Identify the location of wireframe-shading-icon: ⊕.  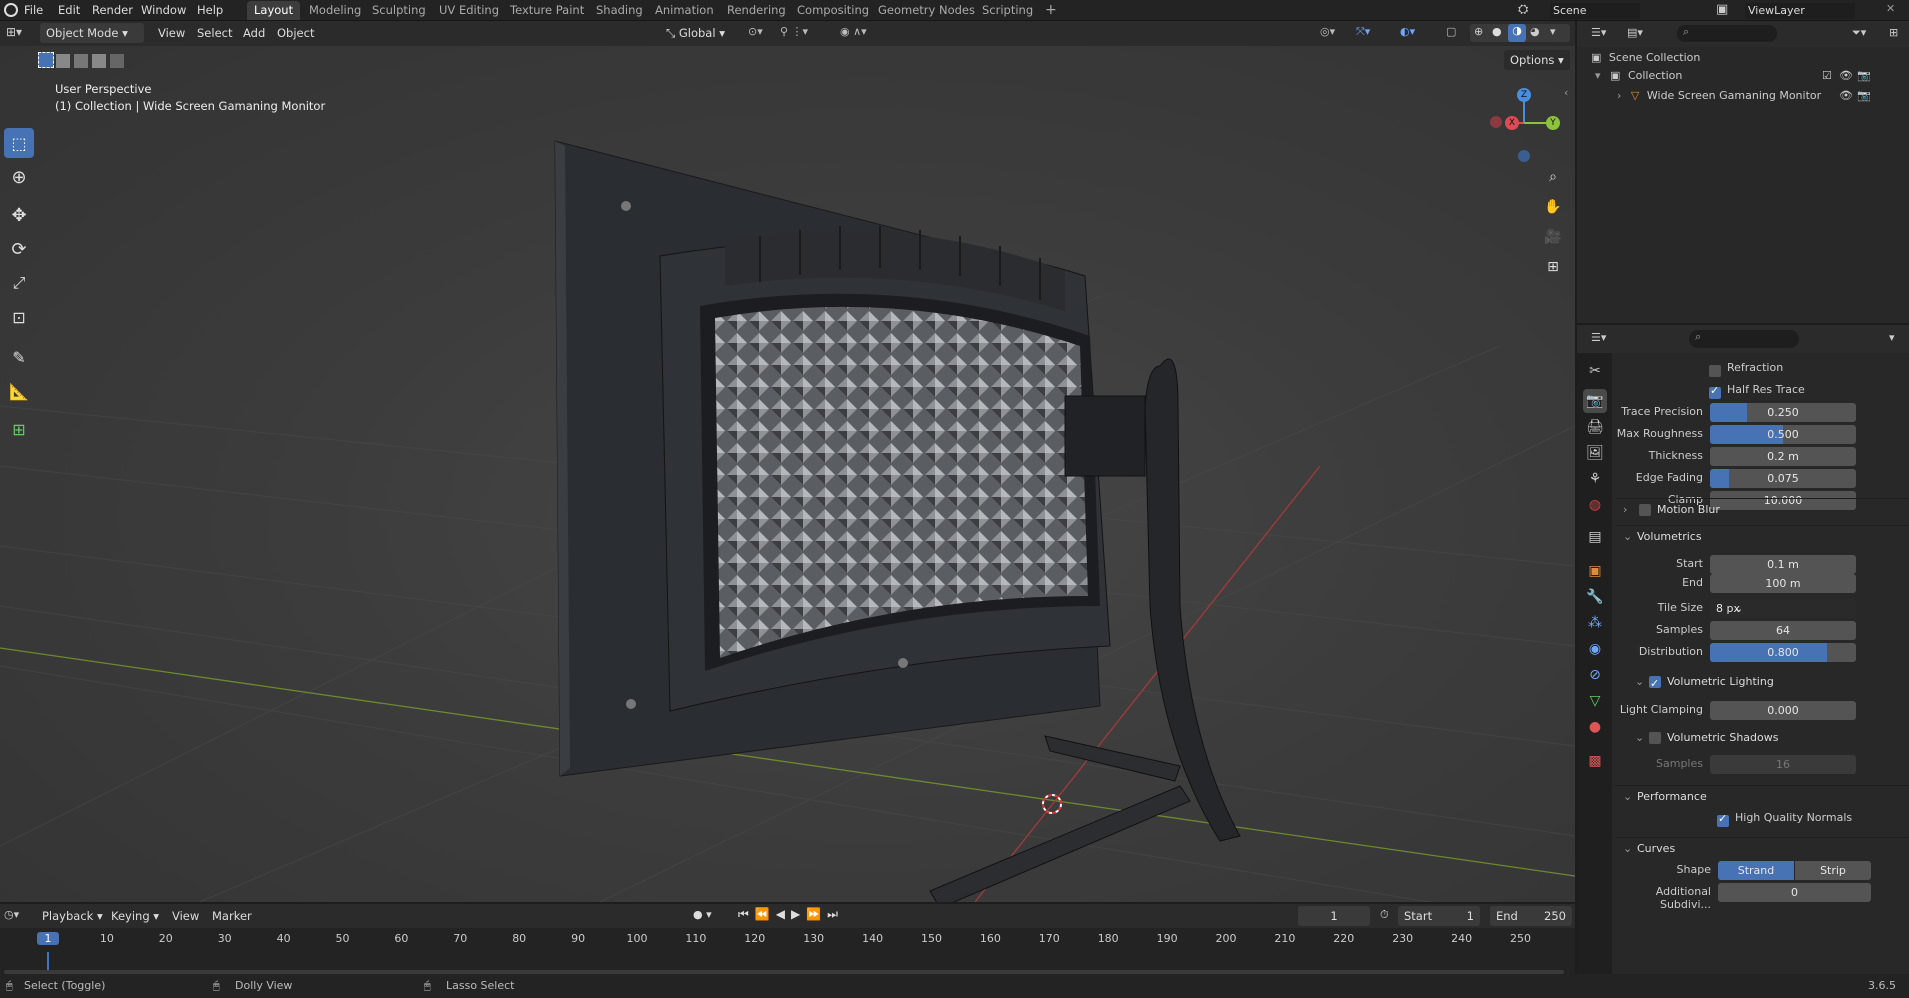
(1478, 31).